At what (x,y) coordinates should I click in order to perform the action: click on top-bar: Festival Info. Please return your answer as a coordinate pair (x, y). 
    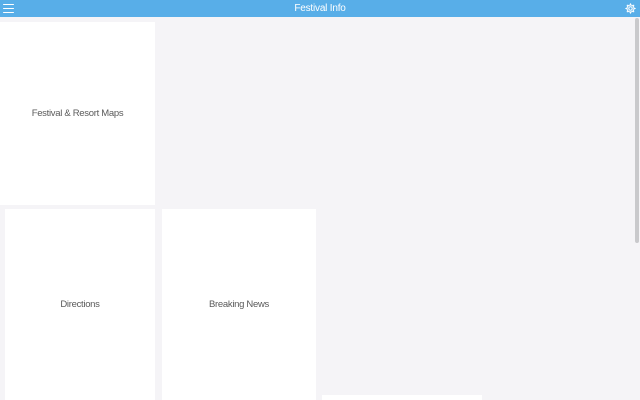
    Looking at the image, I should click on (320, 8).